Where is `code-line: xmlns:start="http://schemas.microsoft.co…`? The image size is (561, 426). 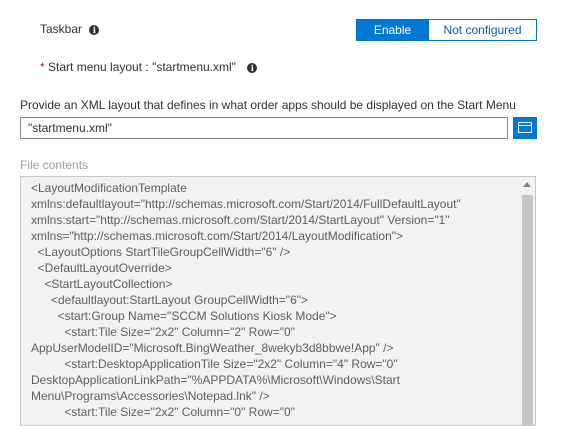 code-line: xmlns:start="http://schemas.microsoft.co… is located at coordinates (240, 220).